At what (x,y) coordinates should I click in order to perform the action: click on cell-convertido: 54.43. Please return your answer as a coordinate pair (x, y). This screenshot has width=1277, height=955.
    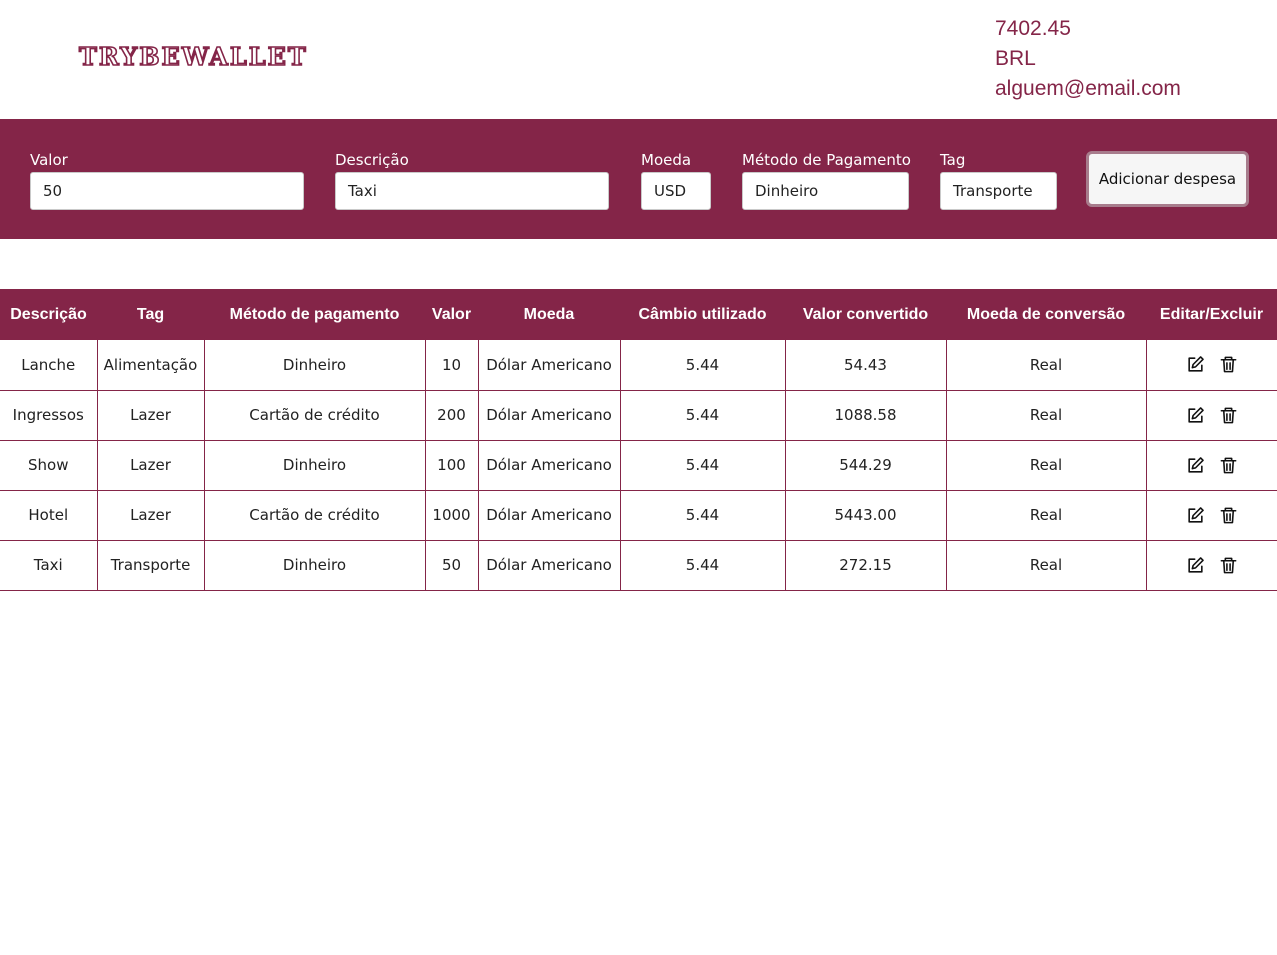
    Looking at the image, I should click on (866, 365).